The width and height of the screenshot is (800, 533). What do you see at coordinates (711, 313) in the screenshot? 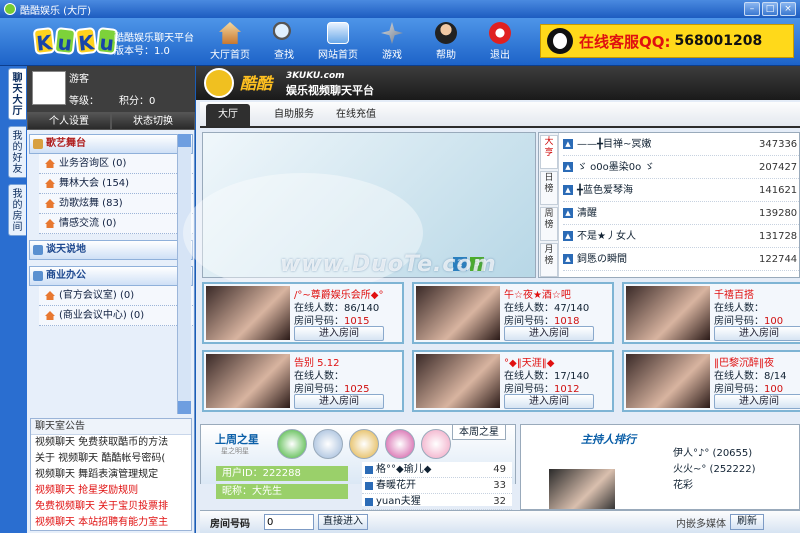
I see `room-card: 千禧百搭 在线人数： 房间号码：100 进入房间` at bounding box center [711, 313].